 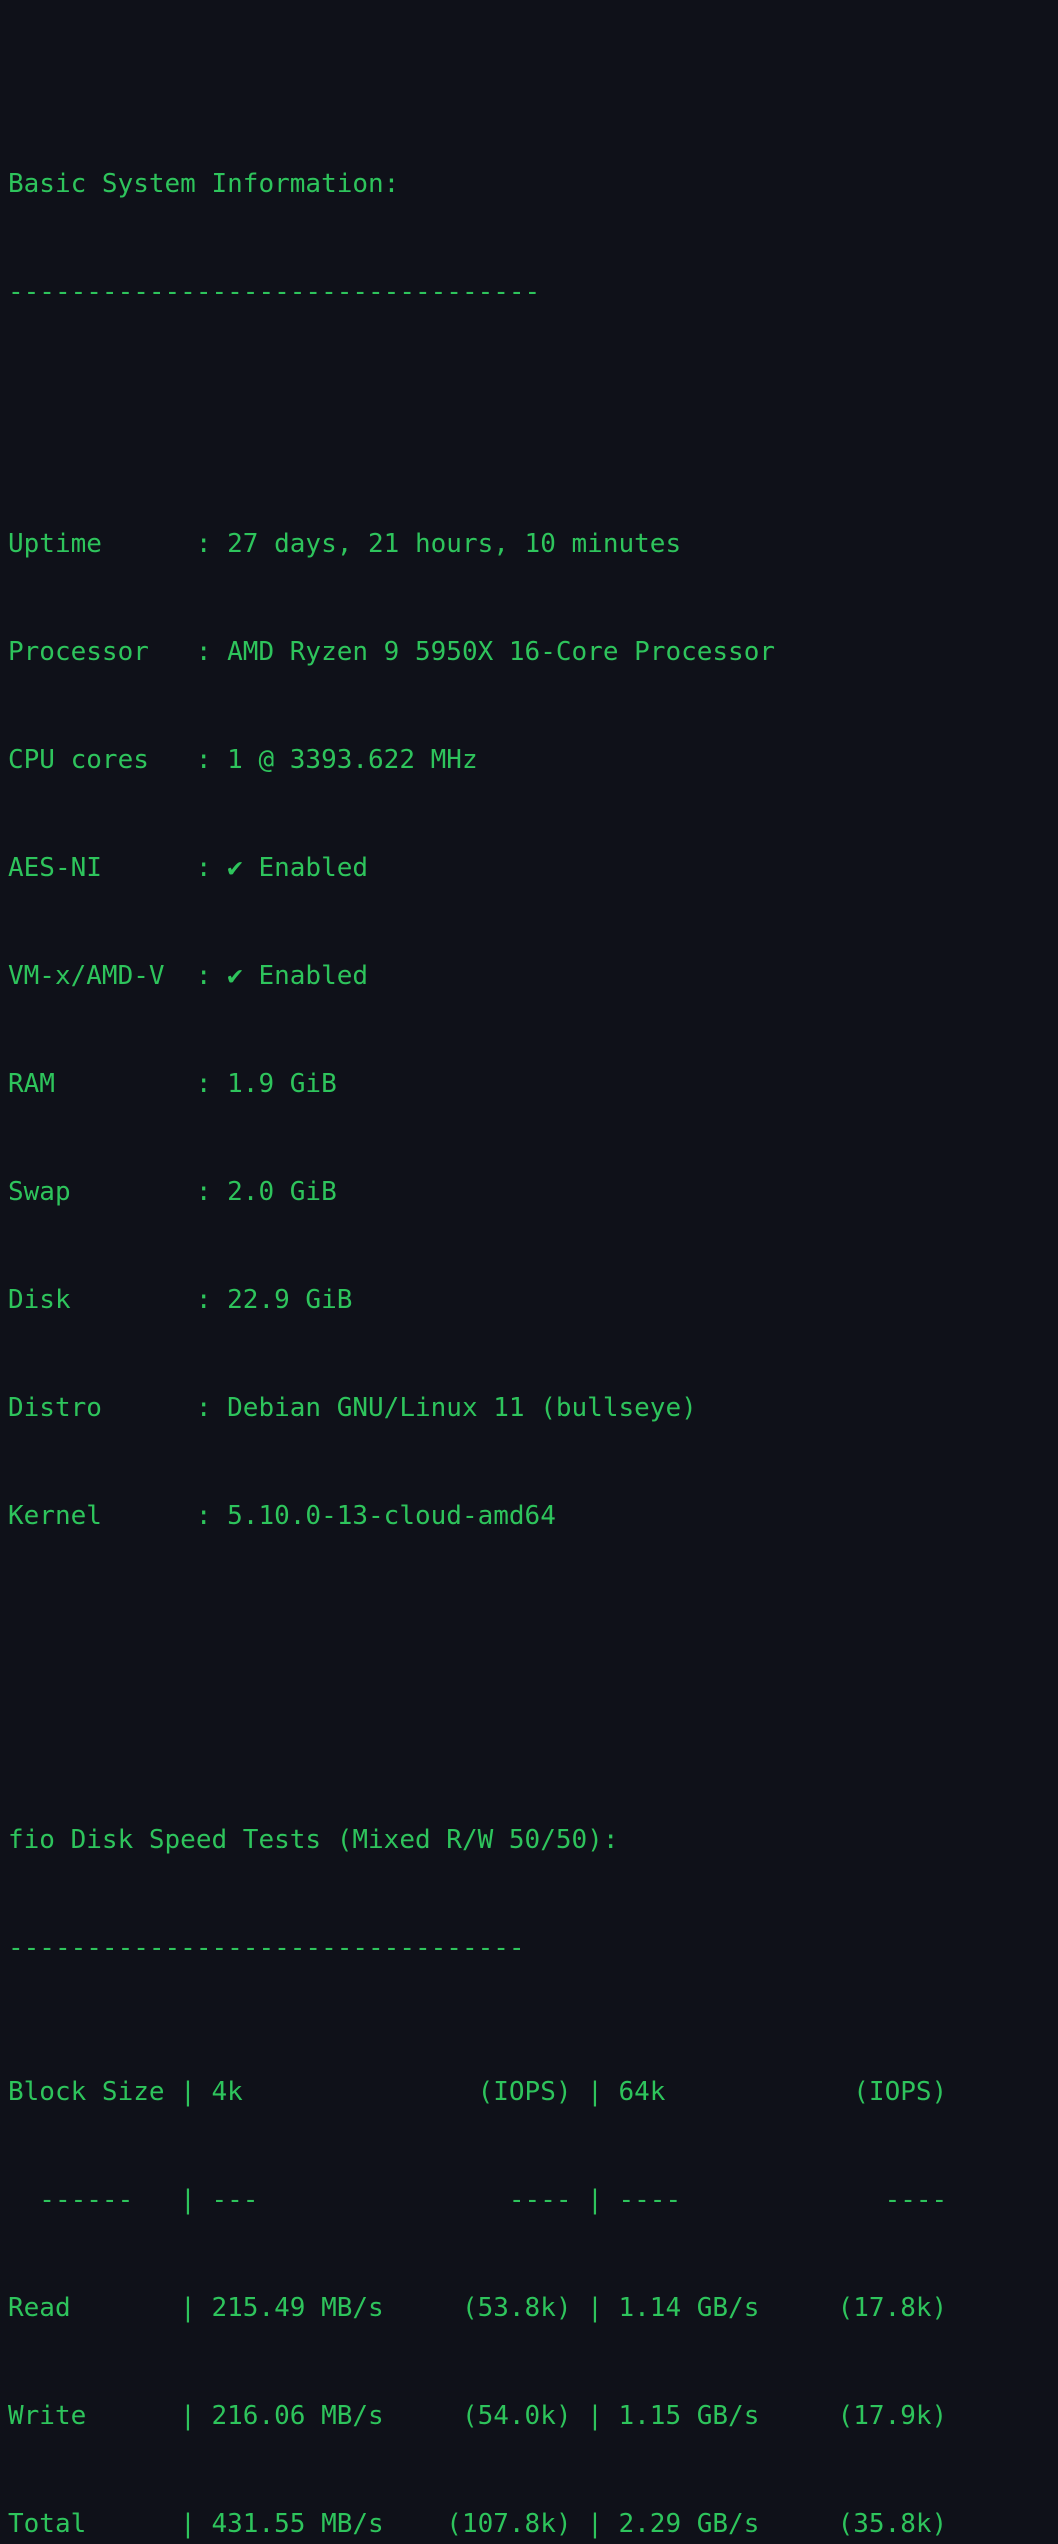 What do you see at coordinates (352, 1408) in the screenshot?
I see `row-text: Distro : Debian GNU/Linux 11 (bullseye)` at bounding box center [352, 1408].